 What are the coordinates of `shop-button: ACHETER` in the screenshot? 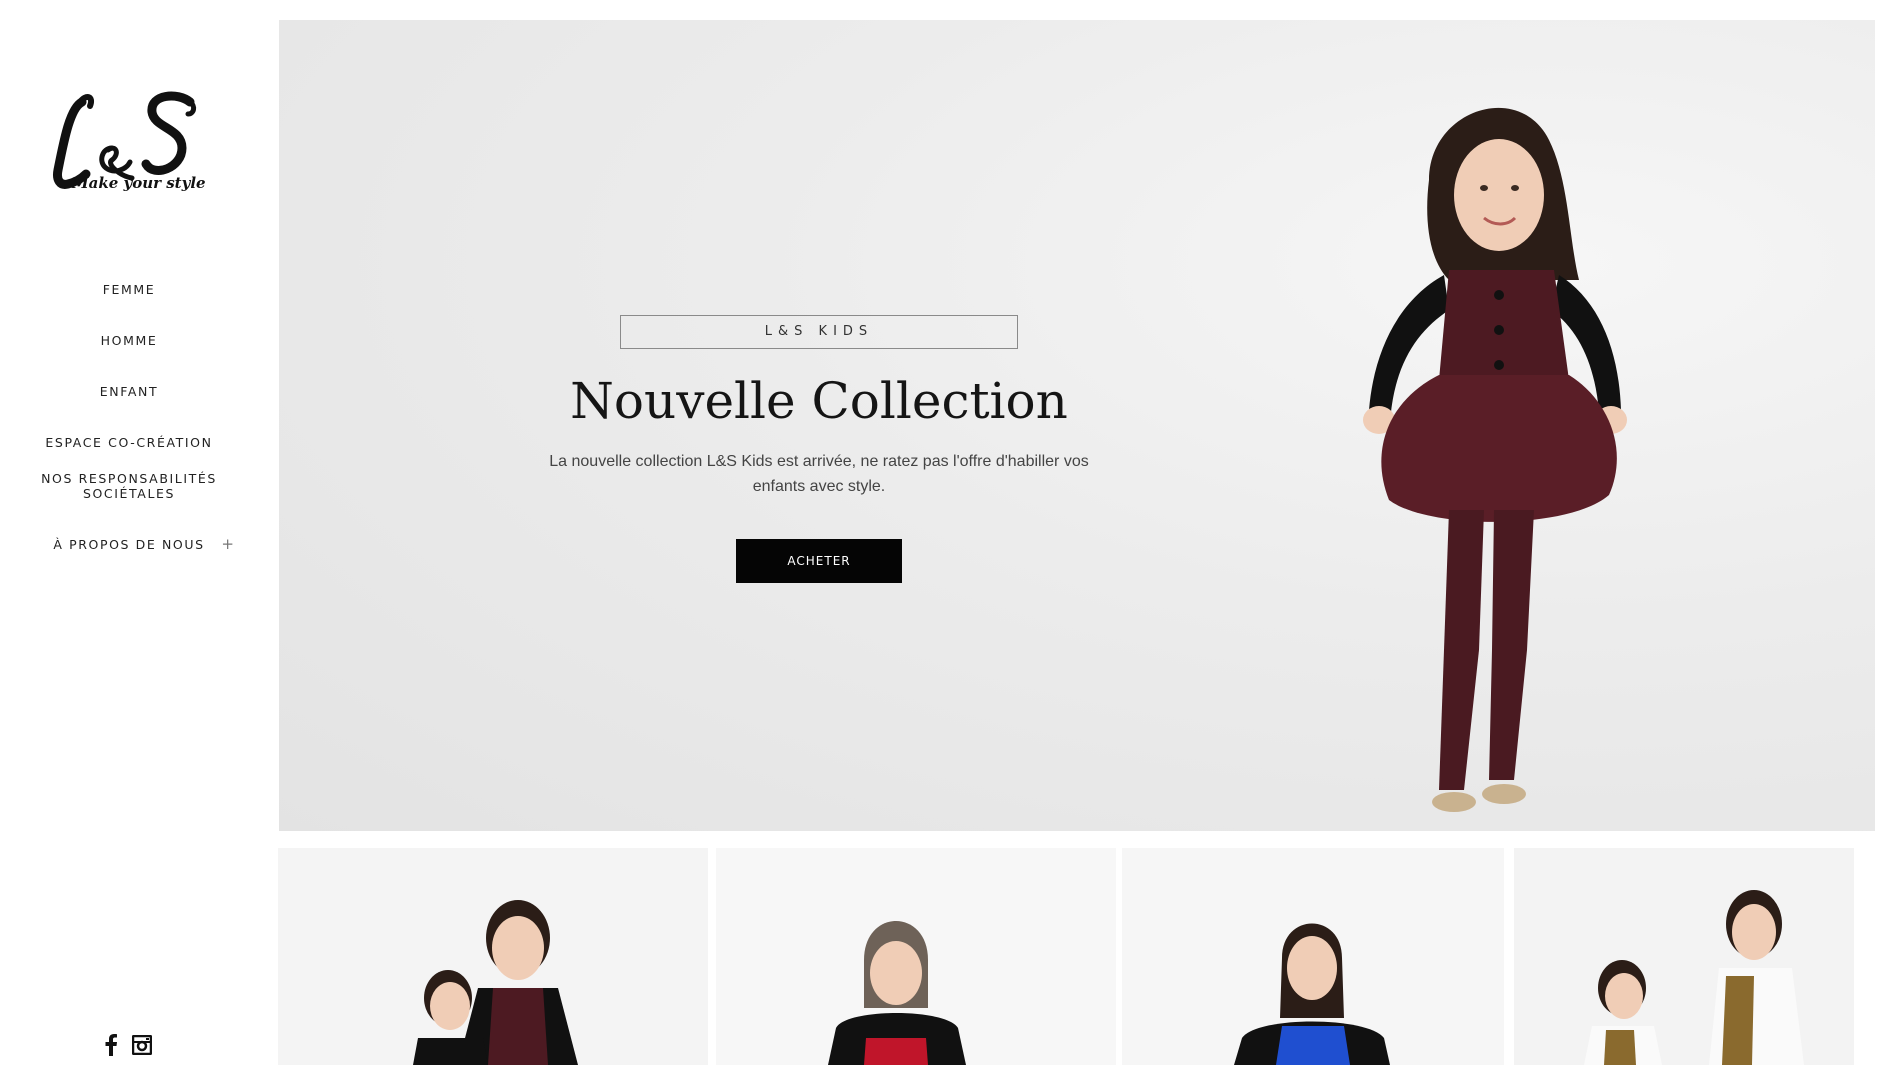 It's located at (819, 561).